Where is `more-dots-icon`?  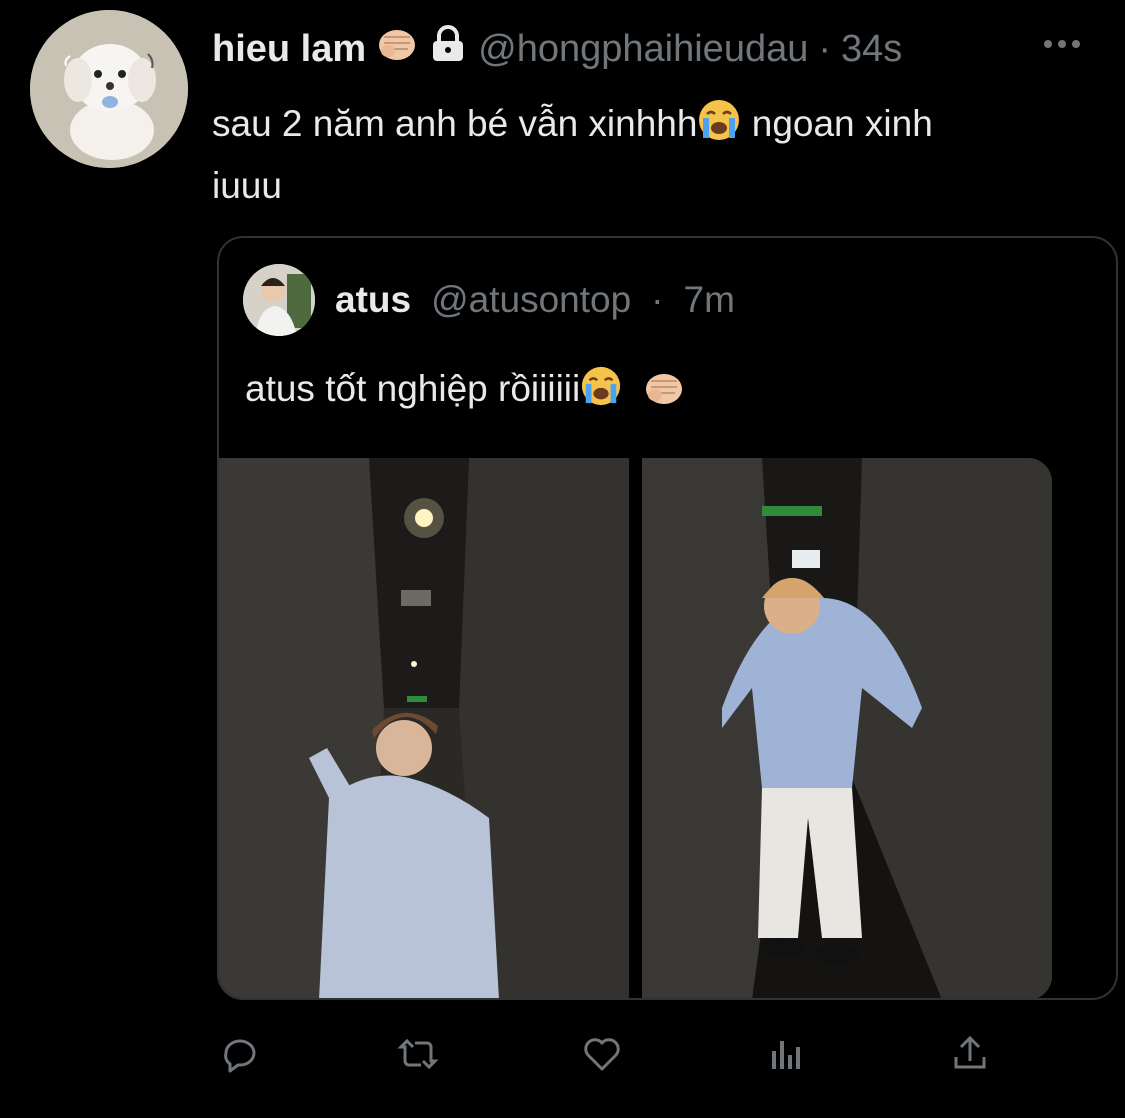 more-dots-icon is located at coordinates (1062, 44).